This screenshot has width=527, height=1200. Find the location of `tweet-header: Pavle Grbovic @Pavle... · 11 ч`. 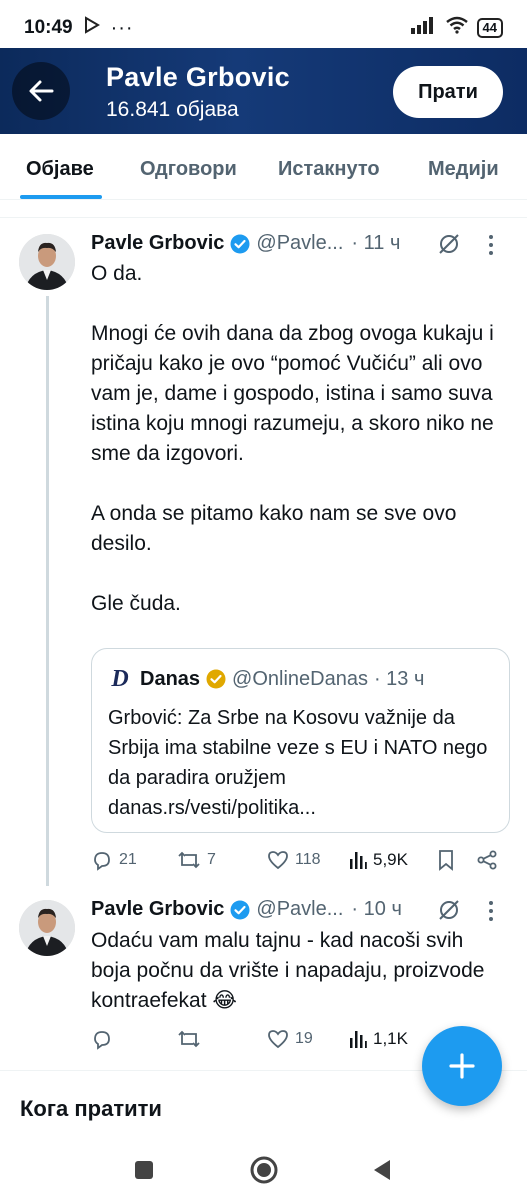

tweet-header: Pavle Grbovic @Pavle... · 11 ч is located at coordinates (245, 243).